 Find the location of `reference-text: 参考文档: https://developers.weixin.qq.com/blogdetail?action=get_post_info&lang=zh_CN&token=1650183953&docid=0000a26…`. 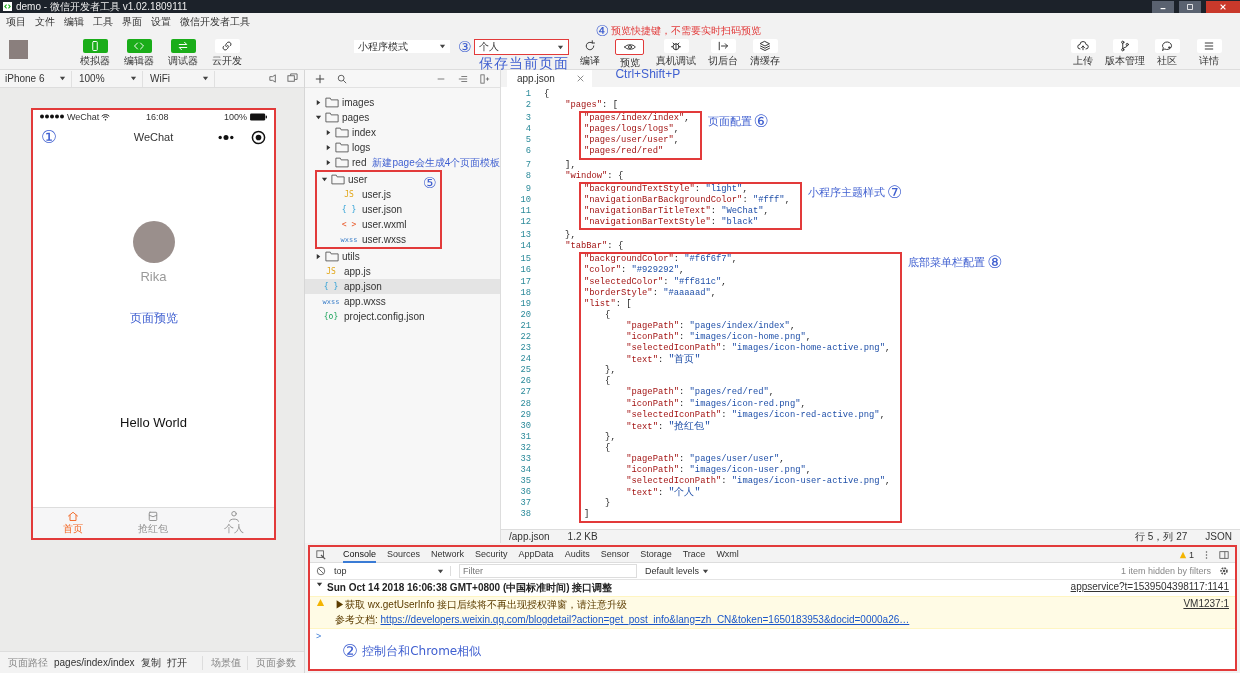

reference-text: 参考文档: https://developers.weixin.qq.com/blogdetail?action=get_post_info&lang=zh_CN&token=1650183953&docid=0000a26… is located at coordinates (622, 620).